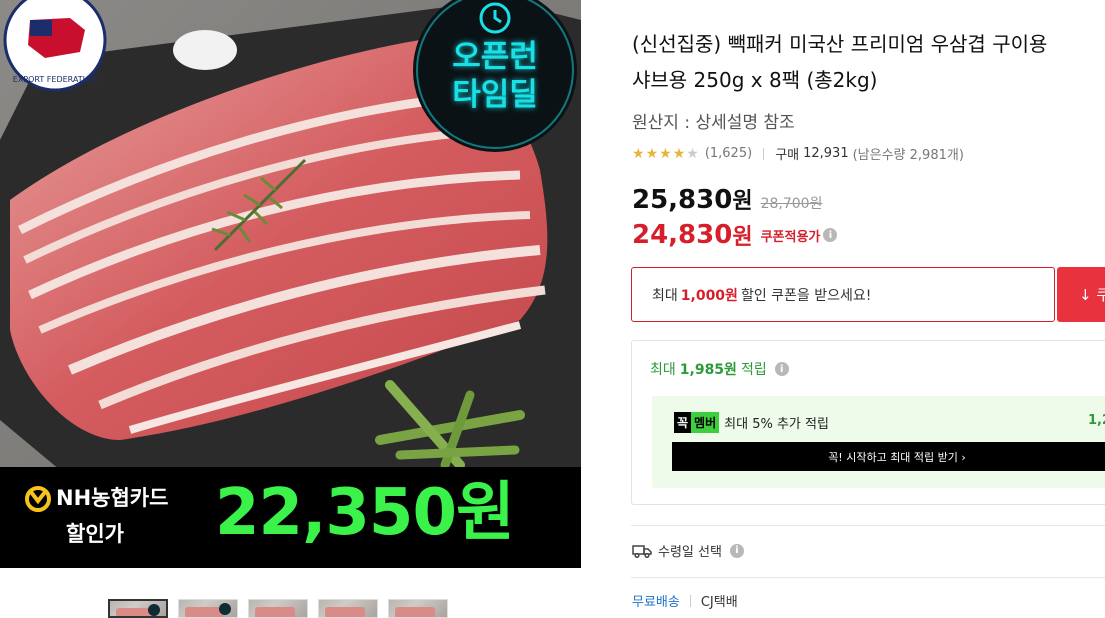 Image resolution: width=1105 pixels, height=618 pixels. I want to click on member-benefit-line: 꼭 멤버 최대 5% 추가 적립, so click(751, 422).